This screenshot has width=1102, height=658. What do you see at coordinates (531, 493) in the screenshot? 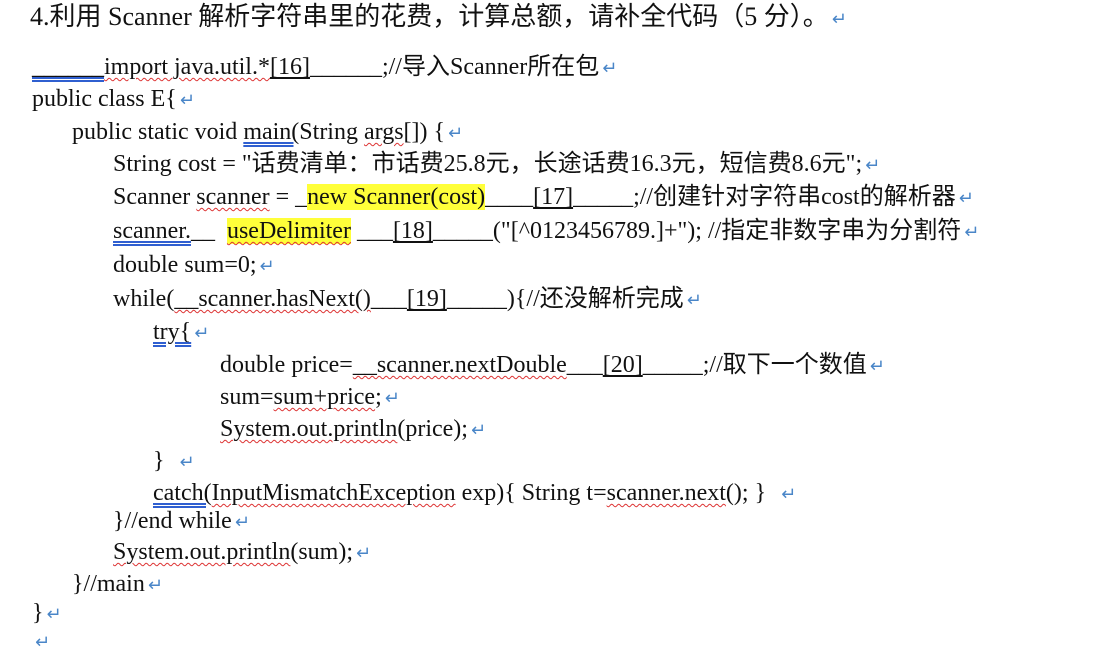
I see `catch-body: exp){ String t=` at bounding box center [531, 493].